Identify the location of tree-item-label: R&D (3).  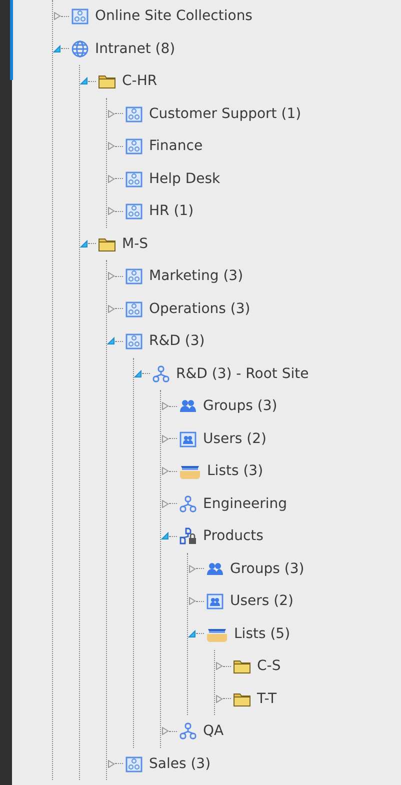
(177, 341).